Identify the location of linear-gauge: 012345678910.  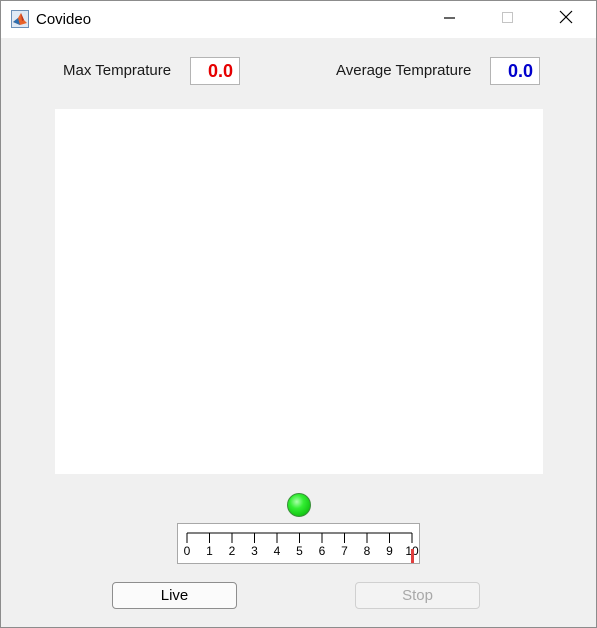
(298, 543).